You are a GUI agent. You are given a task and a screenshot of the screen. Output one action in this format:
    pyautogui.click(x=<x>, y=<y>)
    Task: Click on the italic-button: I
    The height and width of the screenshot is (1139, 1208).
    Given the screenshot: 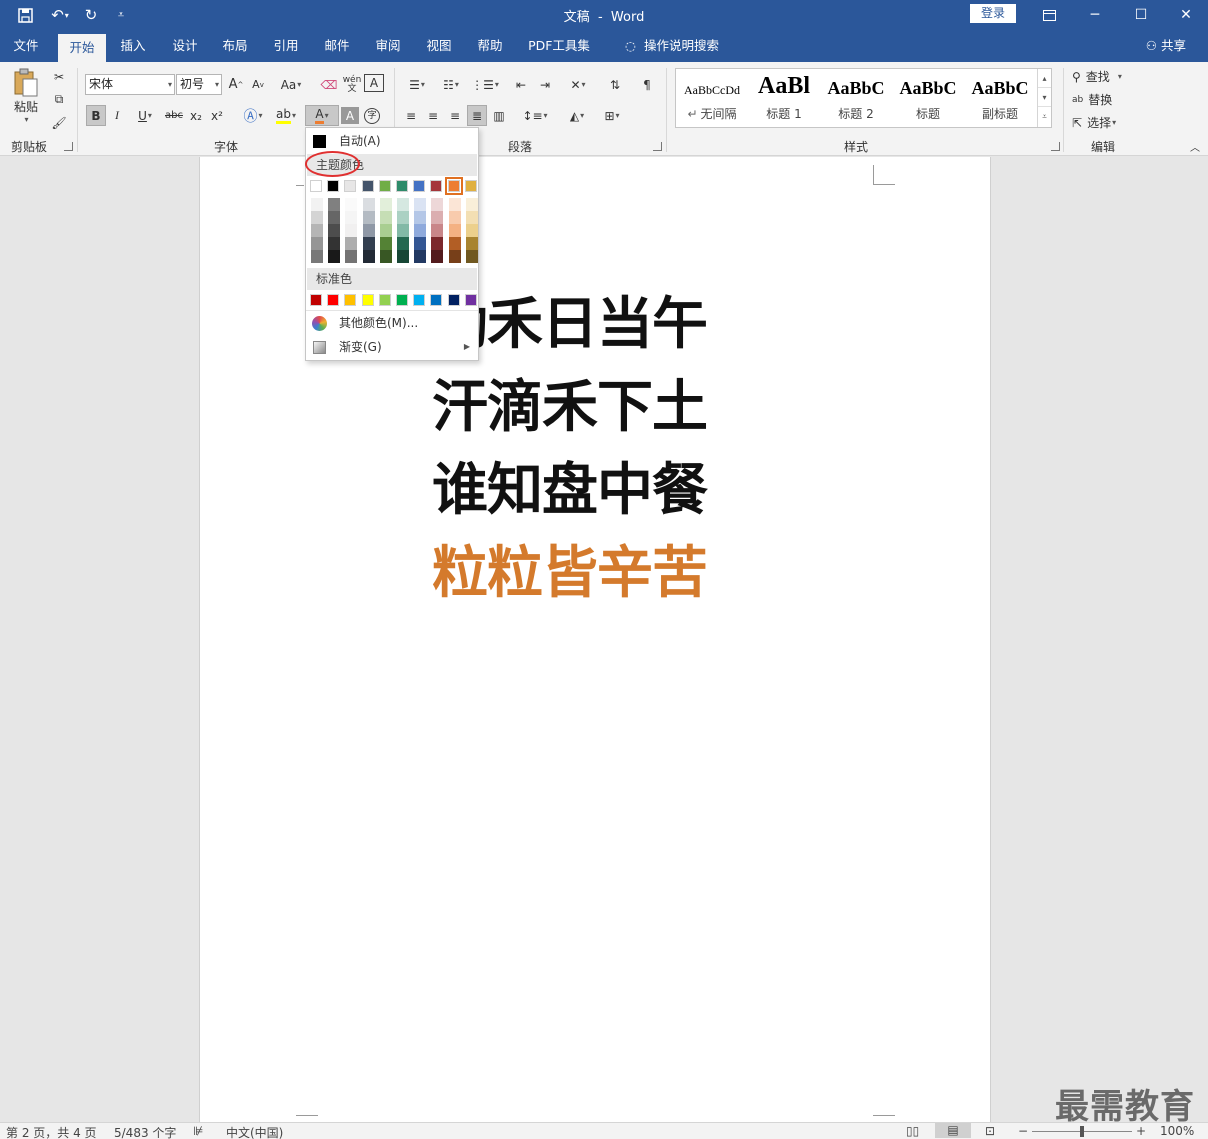 What is the action you would take?
    pyautogui.click(x=117, y=115)
    